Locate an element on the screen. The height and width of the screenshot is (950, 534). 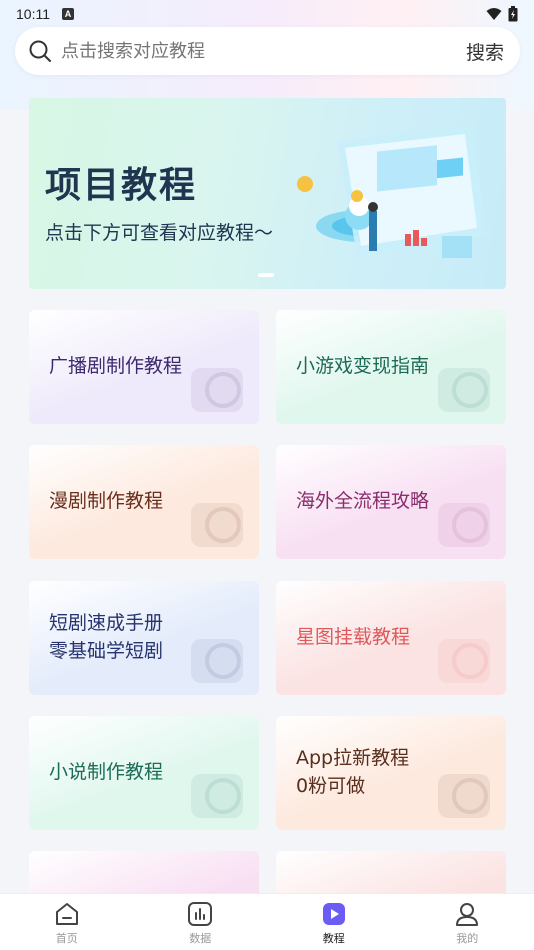
search-input is located at coordinates (263, 51).